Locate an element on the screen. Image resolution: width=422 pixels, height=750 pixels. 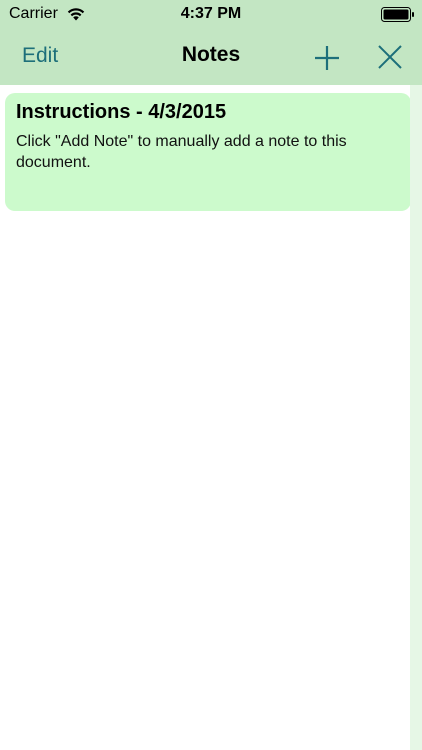
close-button is located at coordinates (390, 57).